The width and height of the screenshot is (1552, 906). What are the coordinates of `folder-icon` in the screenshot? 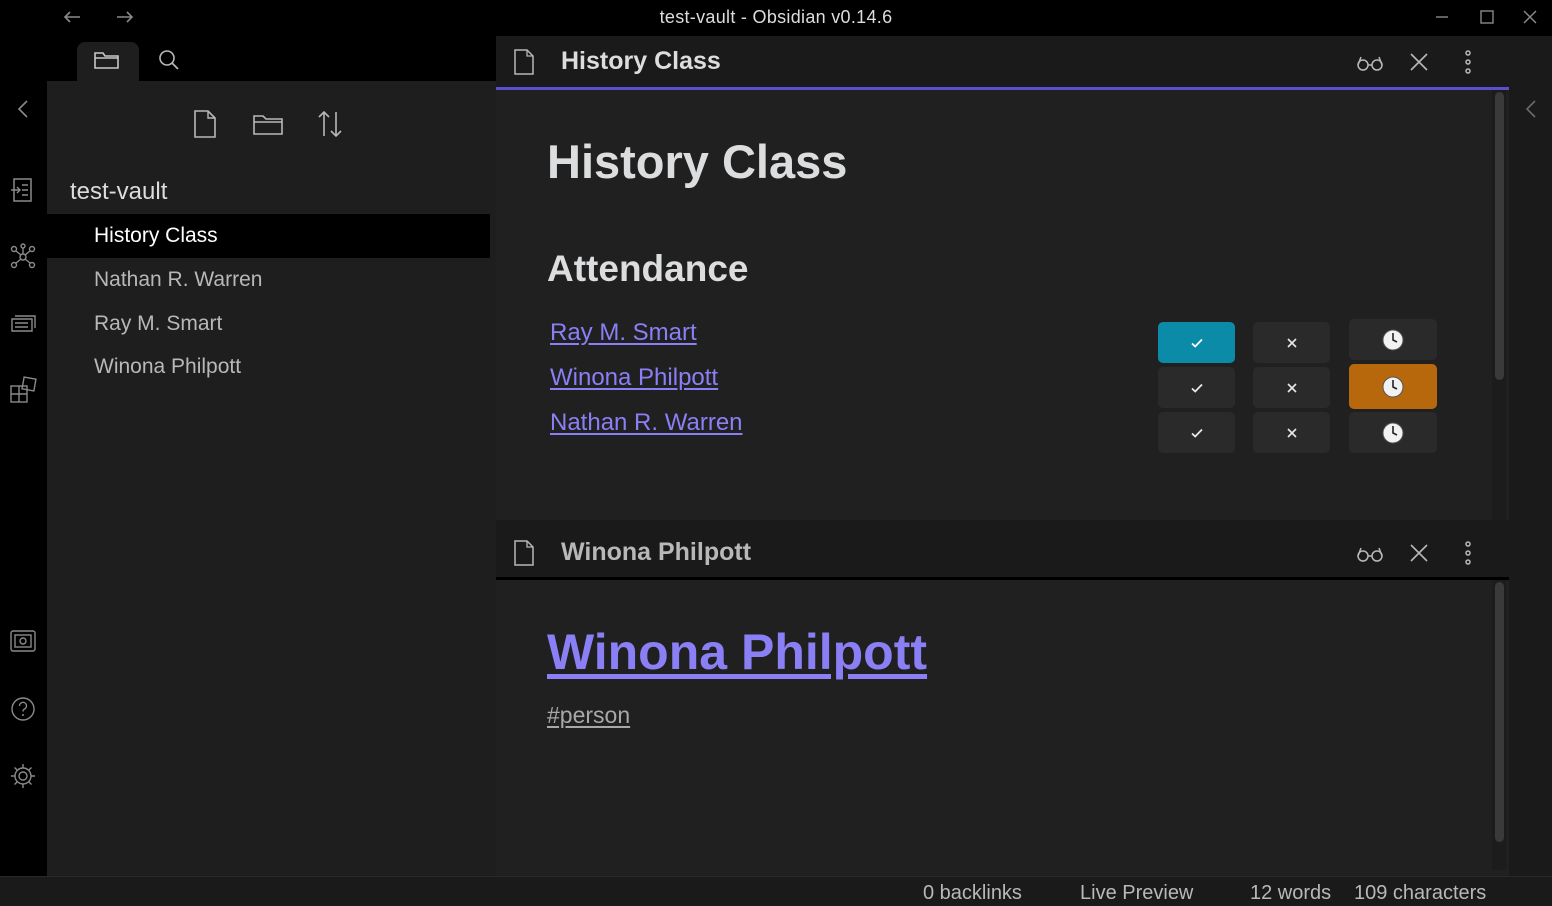 It's located at (107, 60).